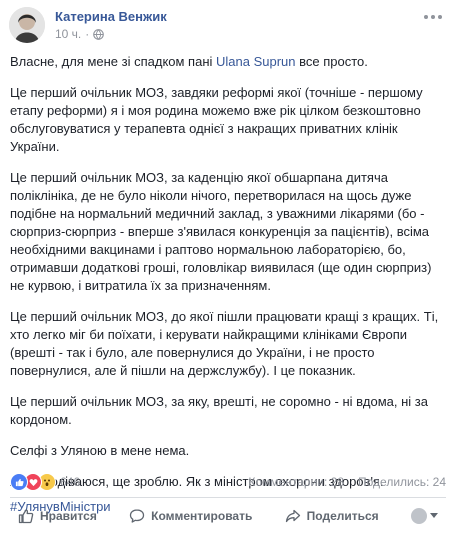  I want to click on more-icon, so click(433, 17).